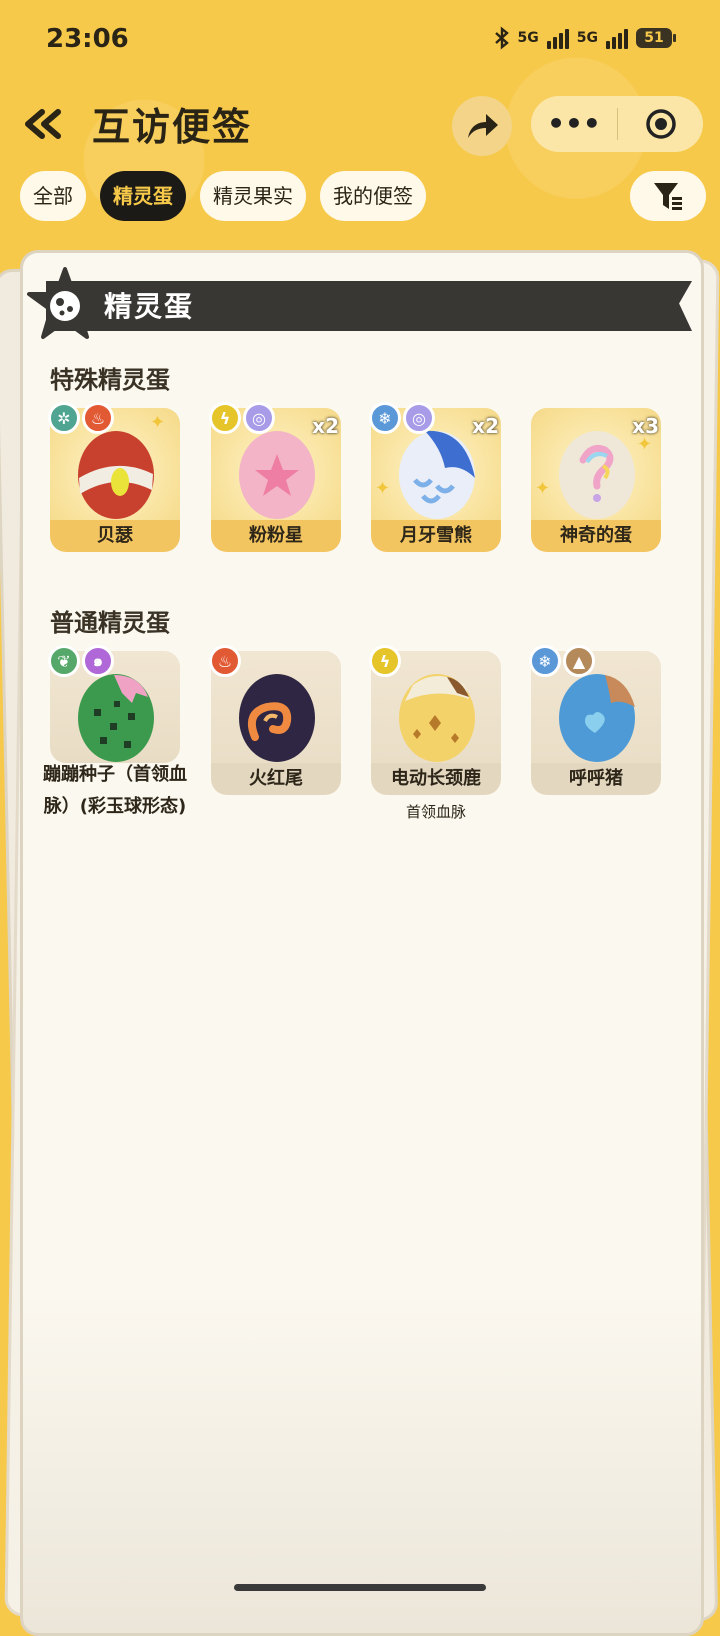 This screenshot has width=720, height=1636. Describe the element at coordinates (242, 418) in the screenshot. I see `attribute-badges: ϟ ◎` at that location.